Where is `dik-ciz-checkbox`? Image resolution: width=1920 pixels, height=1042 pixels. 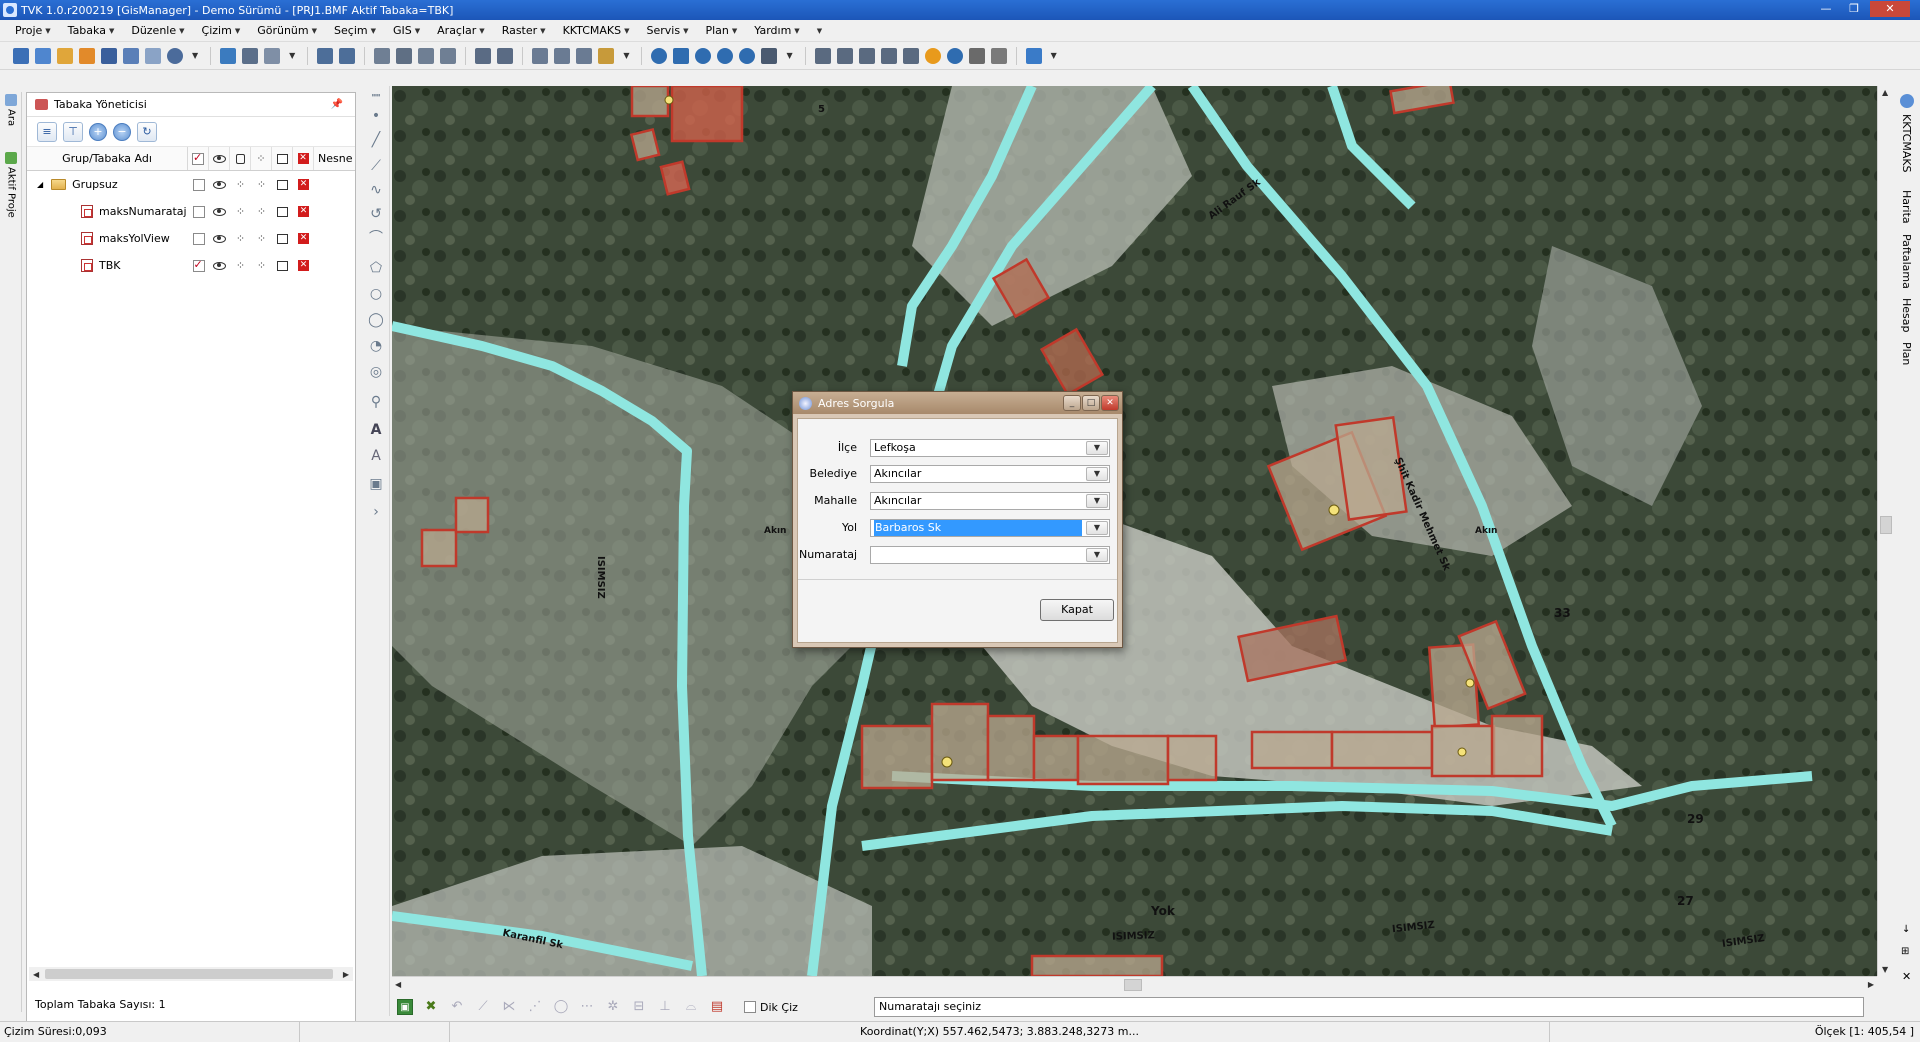 dik-ciz-checkbox is located at coordinates (750, 1007).